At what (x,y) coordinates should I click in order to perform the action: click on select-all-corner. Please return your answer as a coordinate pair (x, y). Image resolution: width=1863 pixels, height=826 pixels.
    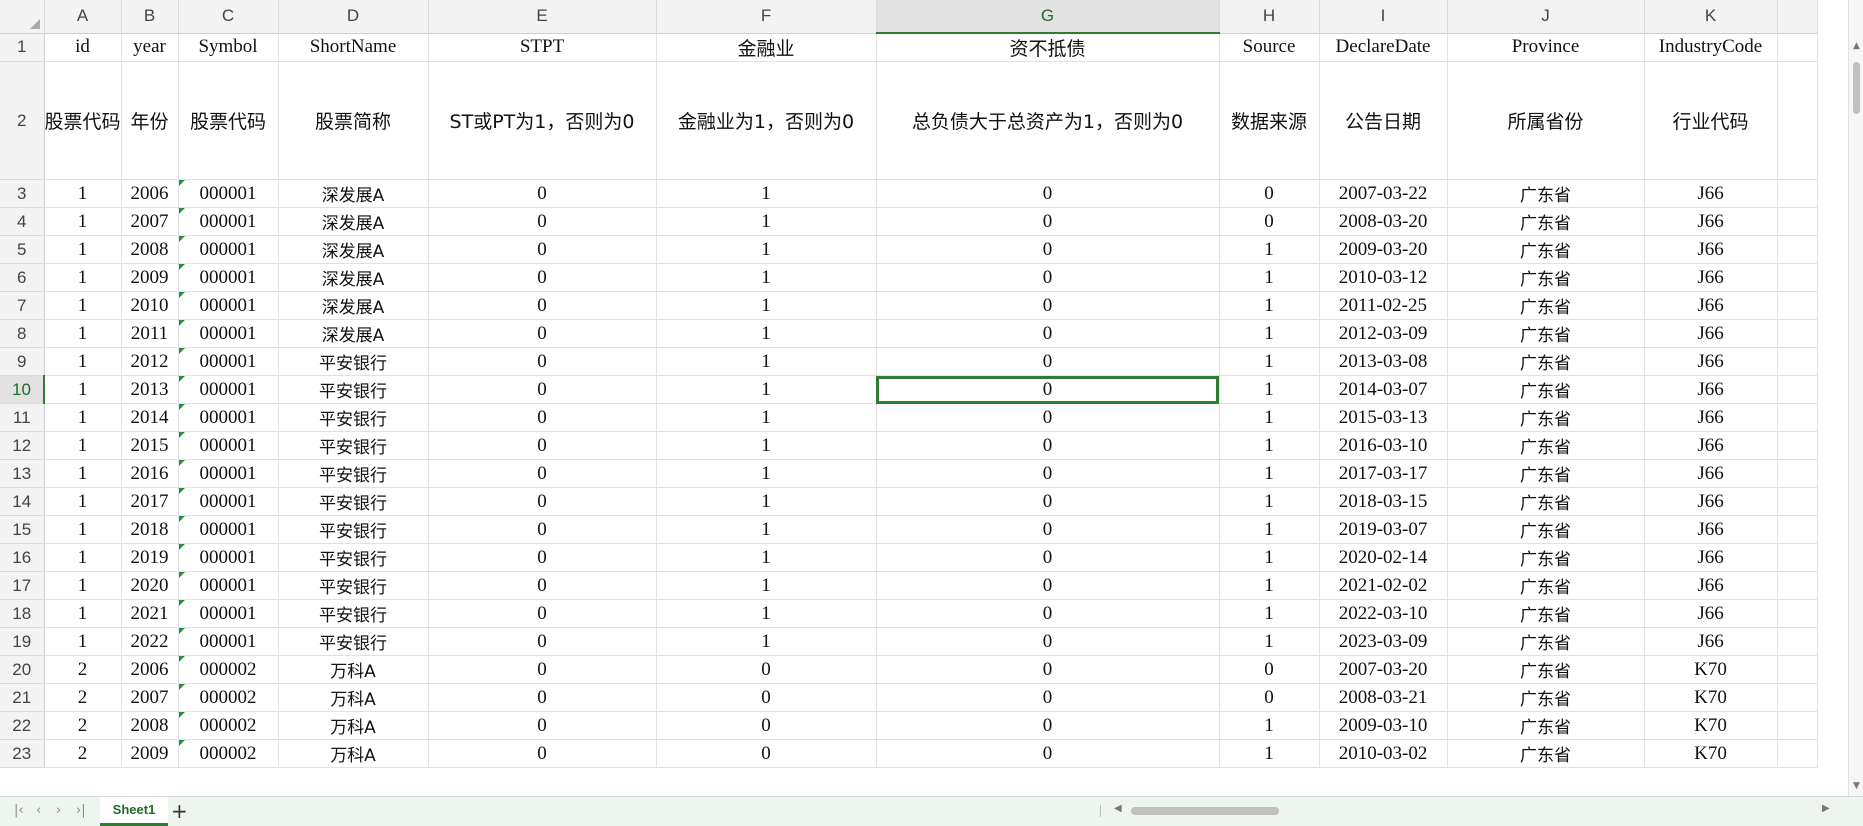
    Looking at the image, I should click on (22, 17).